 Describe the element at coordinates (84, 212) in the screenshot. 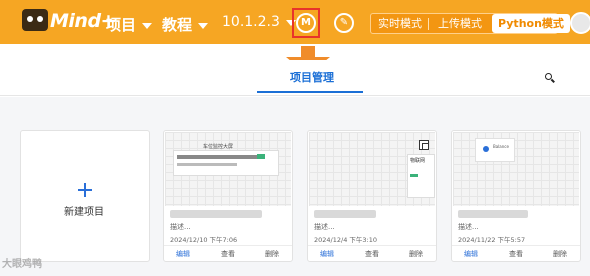

I see `new-project-label: 新建项目` at that location.